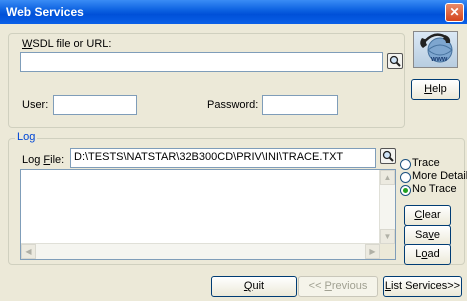  I want to click on help-button: Help, so click(435, 89).